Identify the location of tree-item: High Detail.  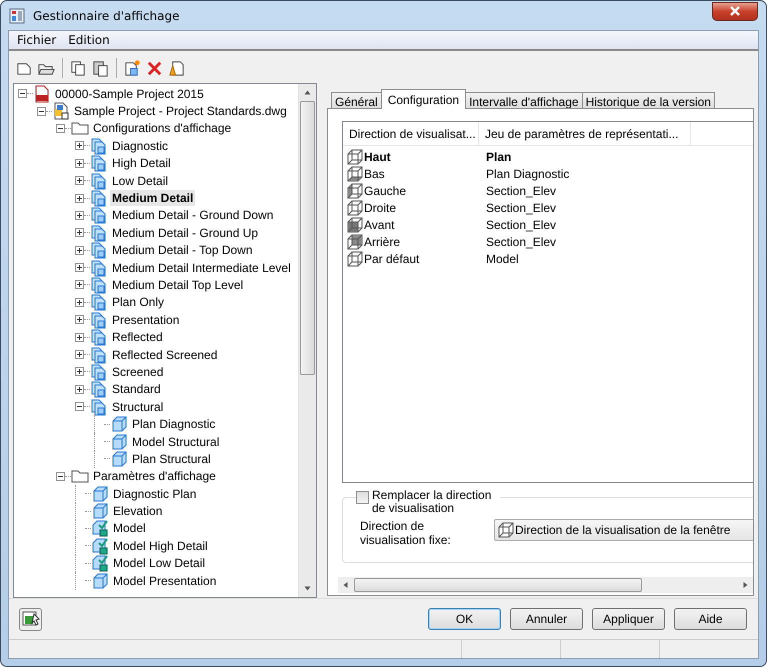
(141, 163).